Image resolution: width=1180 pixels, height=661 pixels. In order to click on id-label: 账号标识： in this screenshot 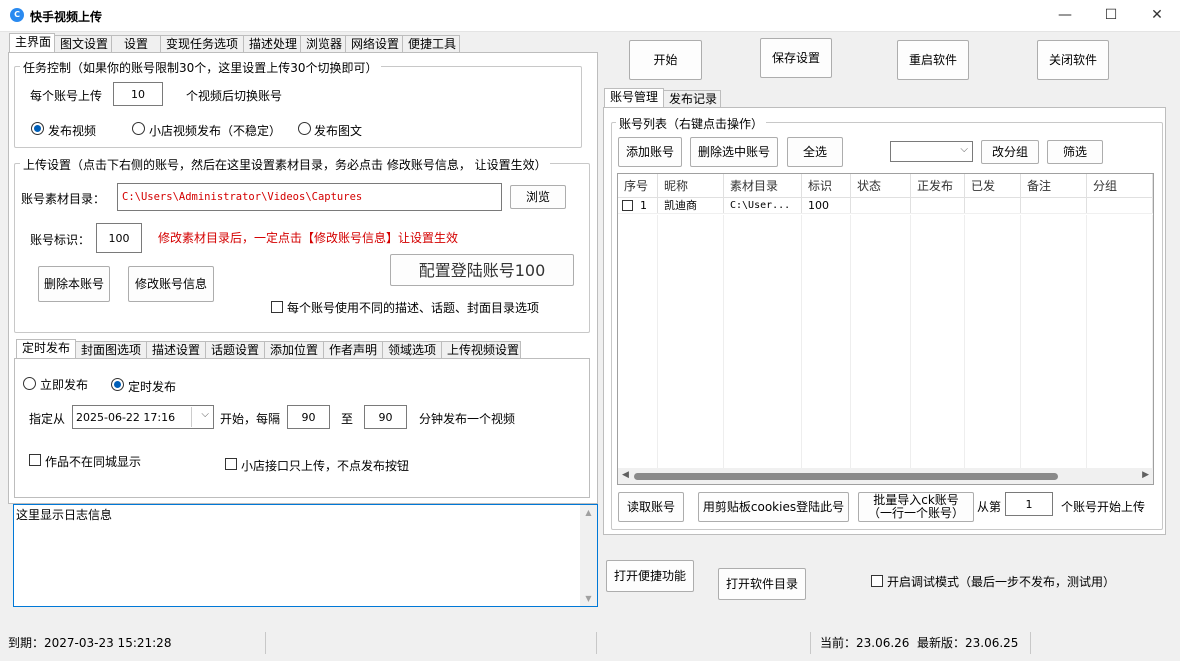, I will do `click(60, 240)`.